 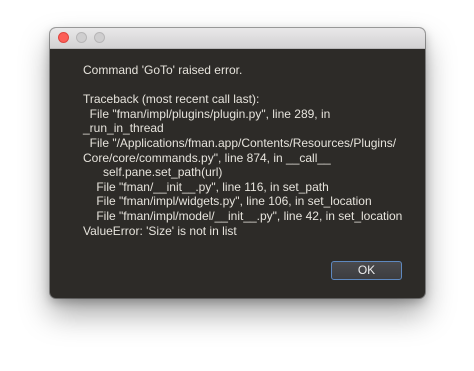 What do you see at coordinates (63, 37) in the screenshot?
I see `close-dot-icon` at bounding box center [63, 37].